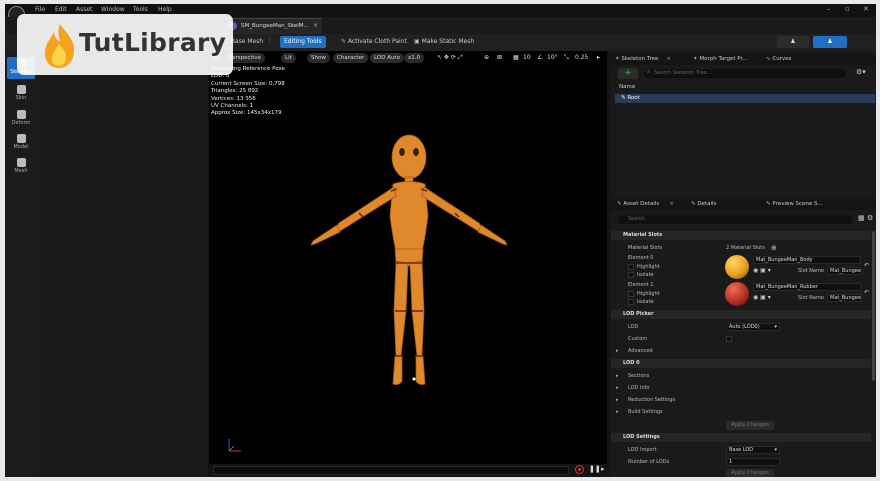 This screenshot has width=880, height=481. I want to click on row-reduction-settings: ▸ Reduction Settings, so click(741, 400).